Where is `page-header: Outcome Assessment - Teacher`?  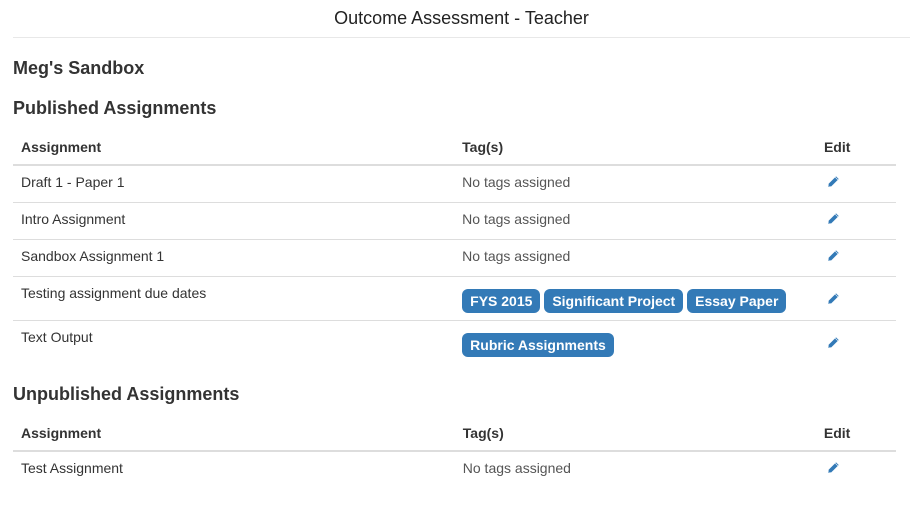 page-header: Outcome Assessment - Teacher is located at coordinates (461, 19).